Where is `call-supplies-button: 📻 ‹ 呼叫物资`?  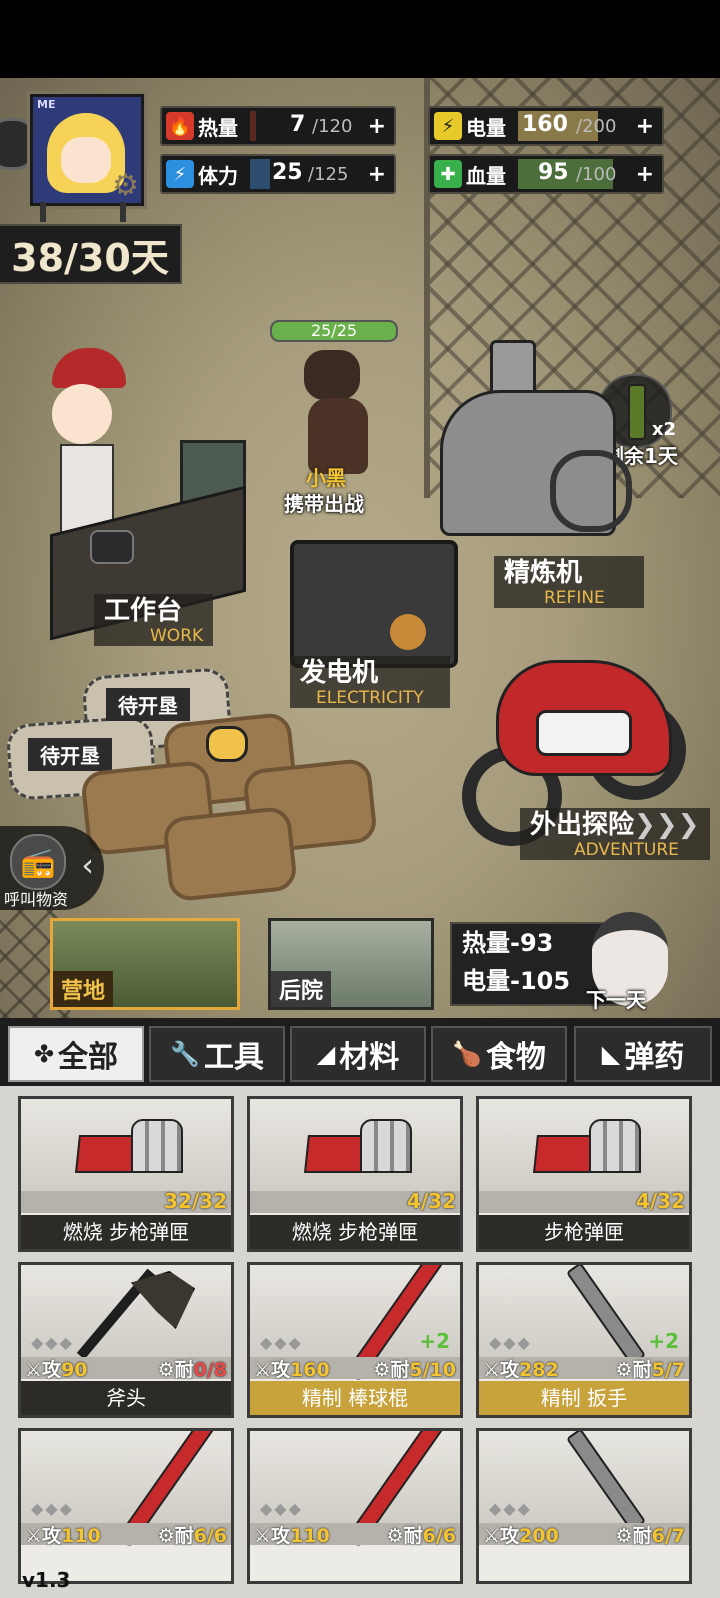
call-supplies-button: 📻 ‹ 呼叫物资 is located at coordinates (52, 868).